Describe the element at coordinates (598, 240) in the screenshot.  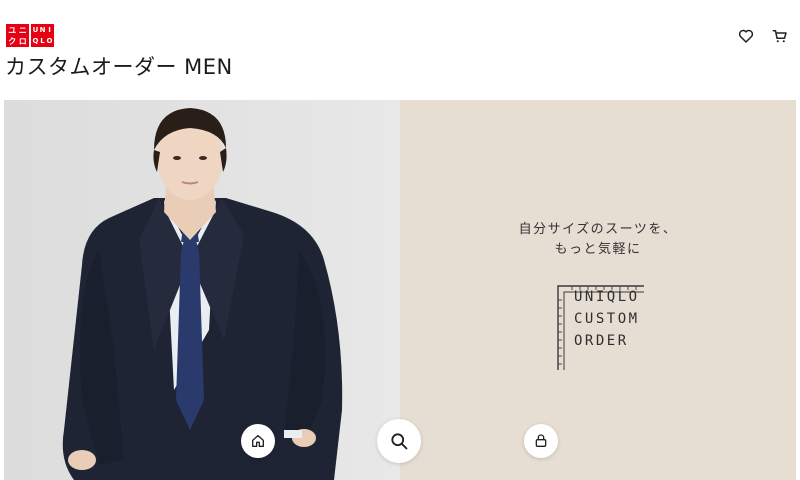
I see `hero-tagline: 自分サイズのスーツを、 もっと気軽に` at that location.